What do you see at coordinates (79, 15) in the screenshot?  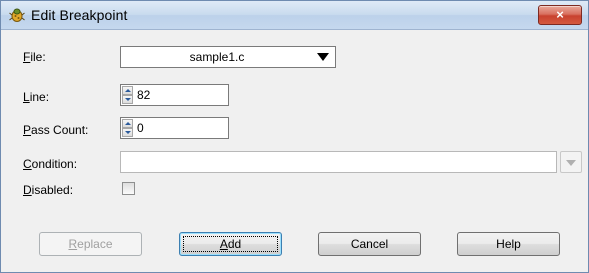 I see `window-title: Edit Breakpoint` at bounding box center [79, 15].